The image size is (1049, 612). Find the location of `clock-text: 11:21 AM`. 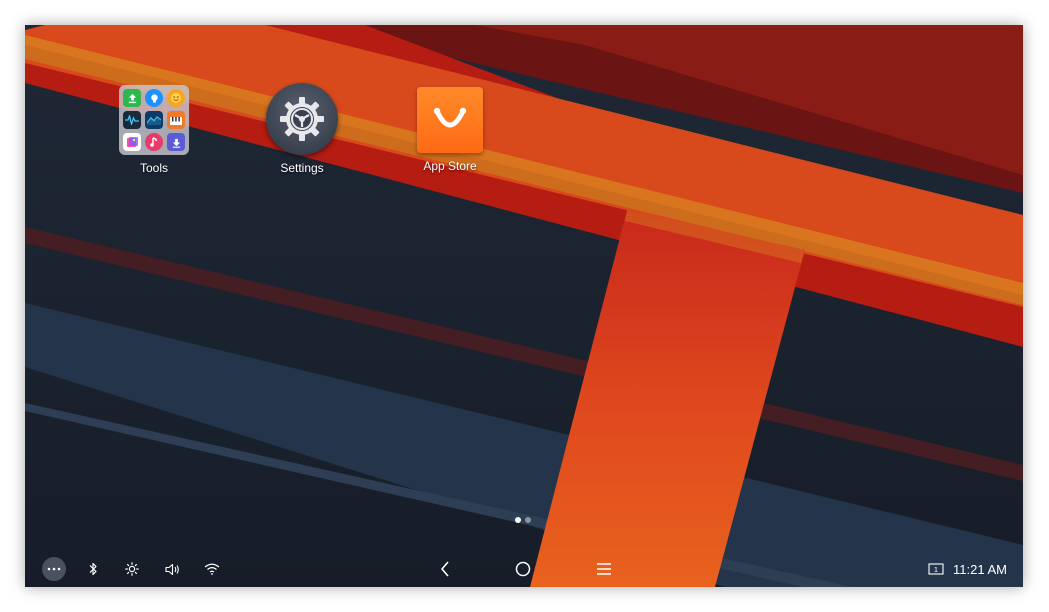

clock-text: 11:21 AM is located at coordinates (980, 569).